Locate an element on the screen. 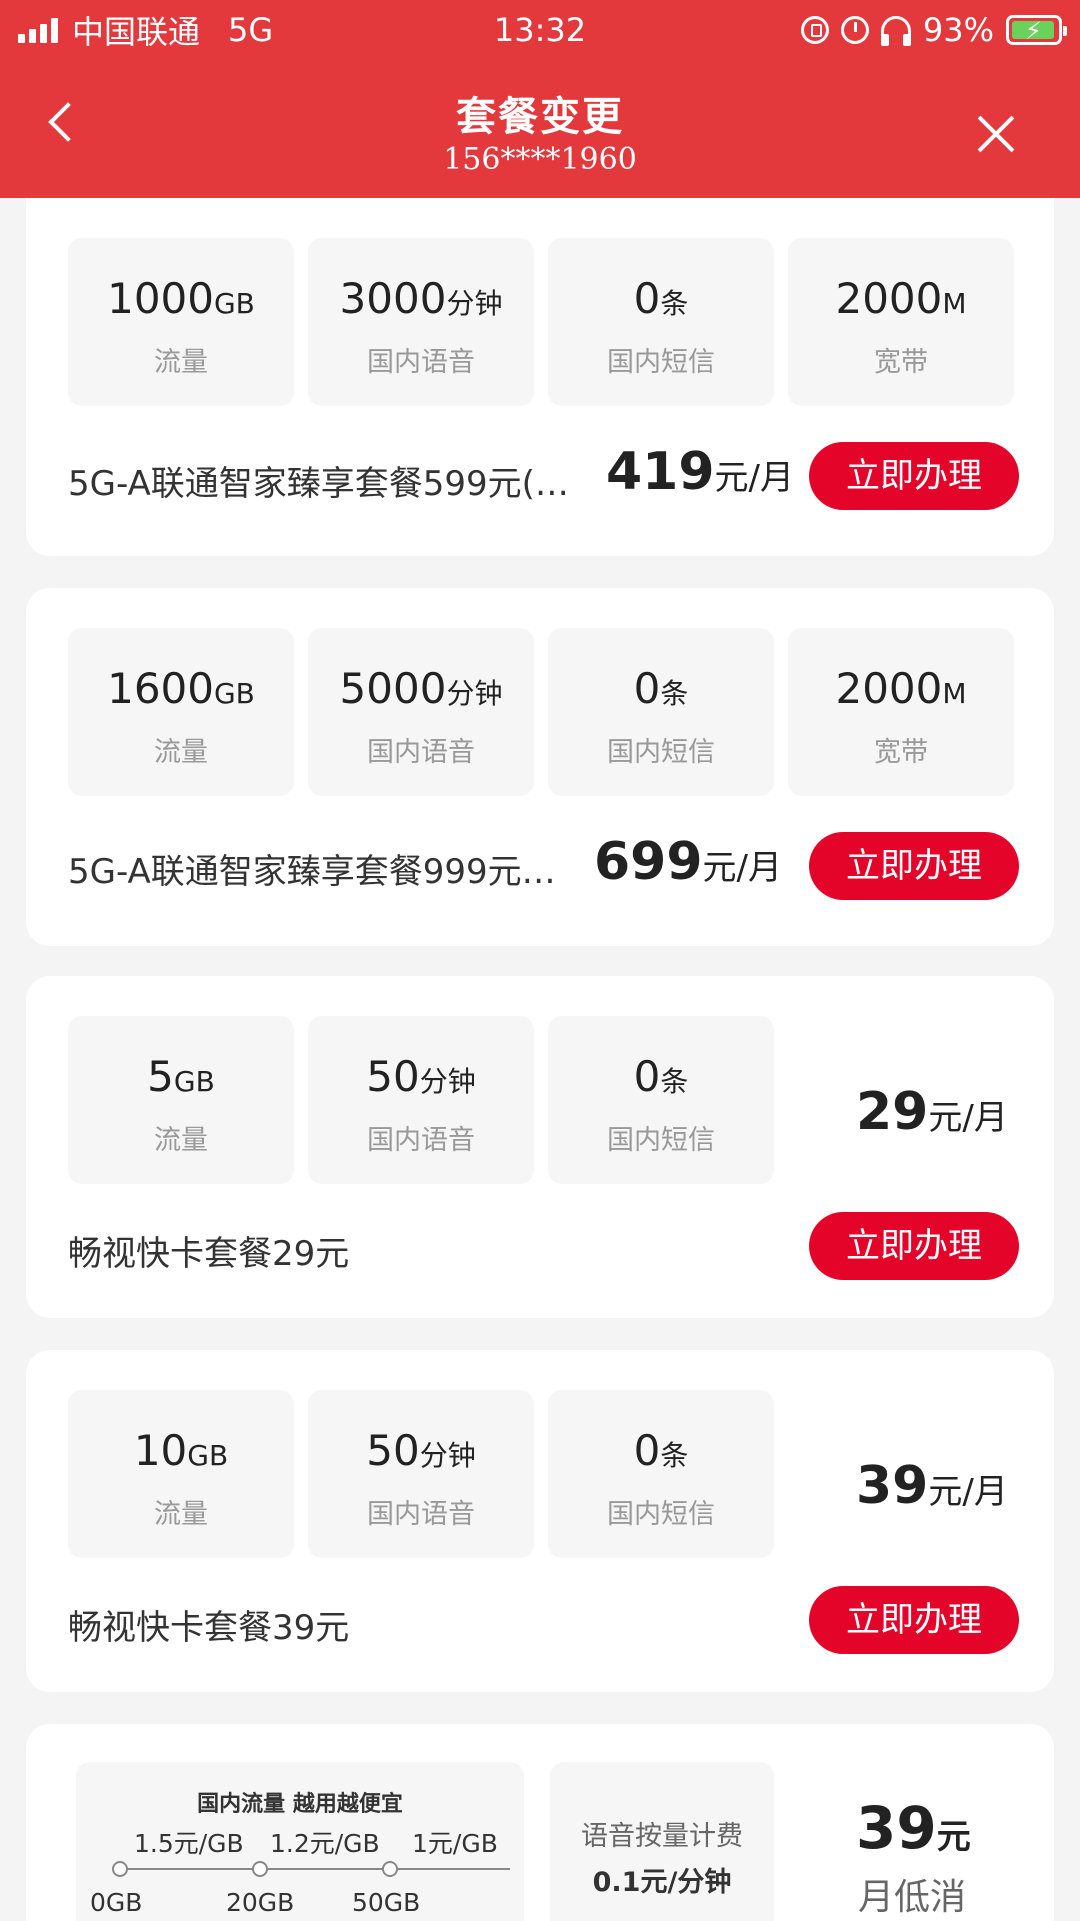 This screenshot has height=1921, width=1080. tier-price: 1.2元/GB is located at coordinates (325, 1843).